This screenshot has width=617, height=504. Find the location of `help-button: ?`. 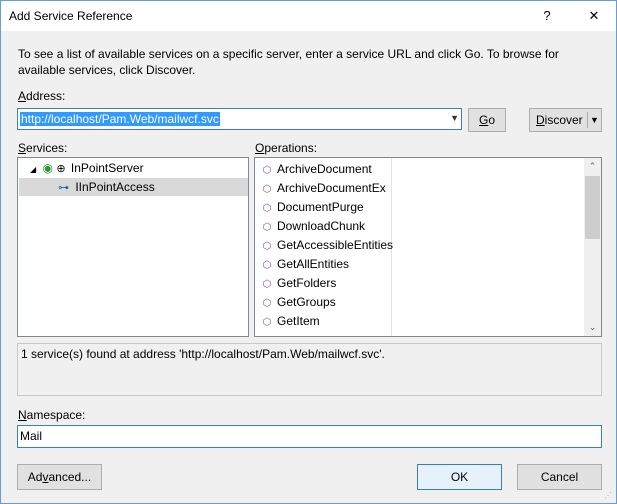

help-button: ? is located at coordinates (547, 16).